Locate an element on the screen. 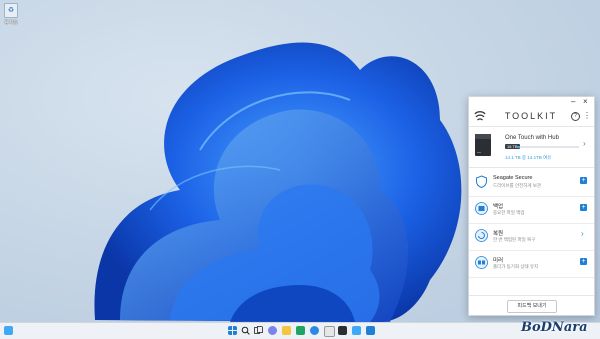  mirror-icon is located at coordinates (481, 262).